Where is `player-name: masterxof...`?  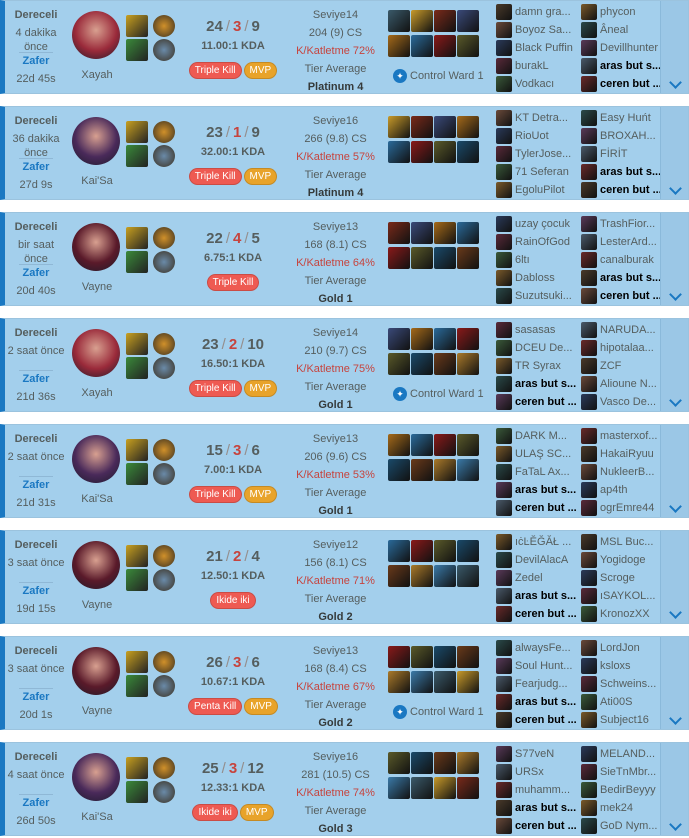
player-name: masterxof... is located at coordinates (628, 436).